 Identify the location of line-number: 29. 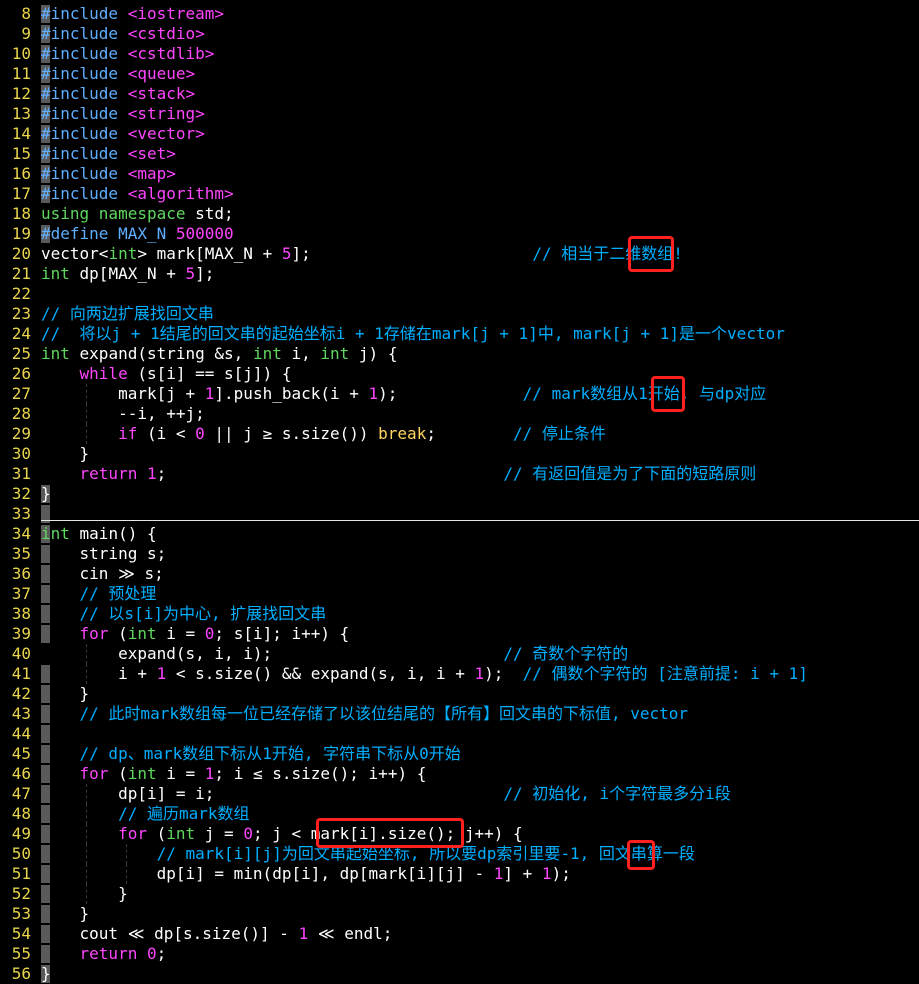
(21, 433).